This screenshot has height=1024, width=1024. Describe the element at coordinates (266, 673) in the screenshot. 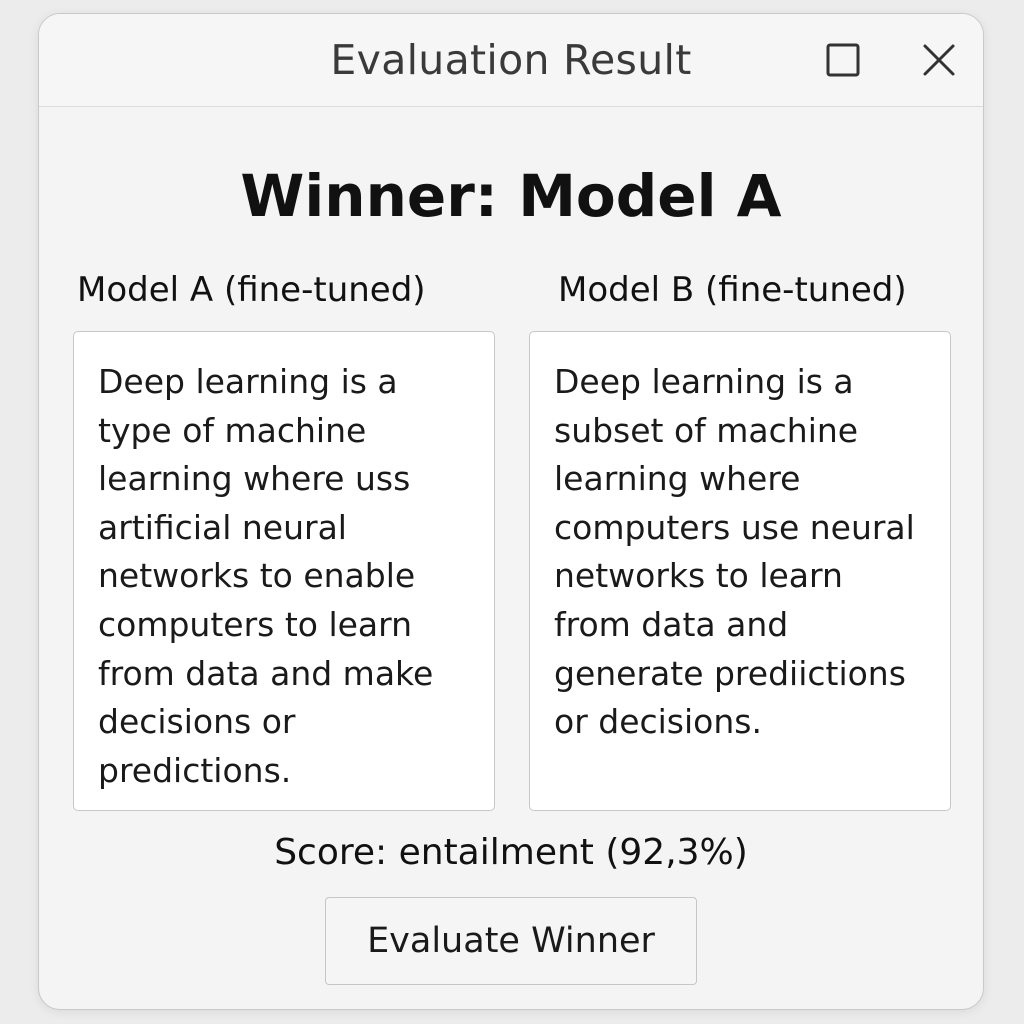

I see `model-a-response-line: from data and make` at that location.